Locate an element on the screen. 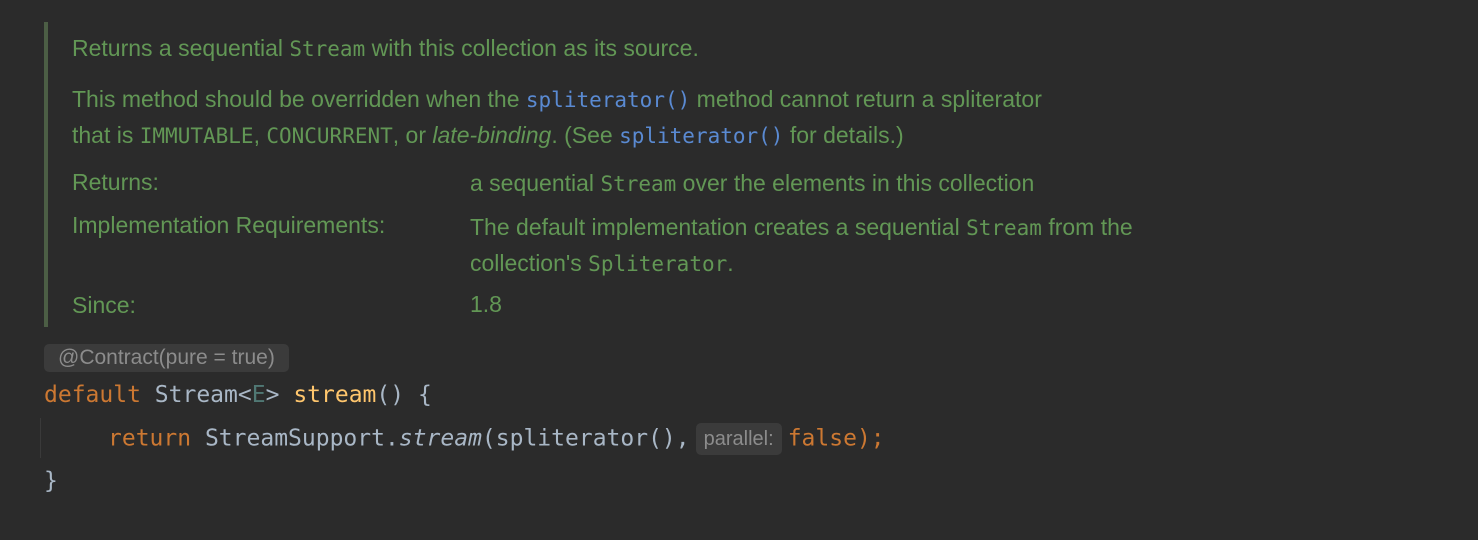 The image size is (1478, 540). doc-impl-value-line-2: collection's Spliterator. is located at coordinates (602, 263).